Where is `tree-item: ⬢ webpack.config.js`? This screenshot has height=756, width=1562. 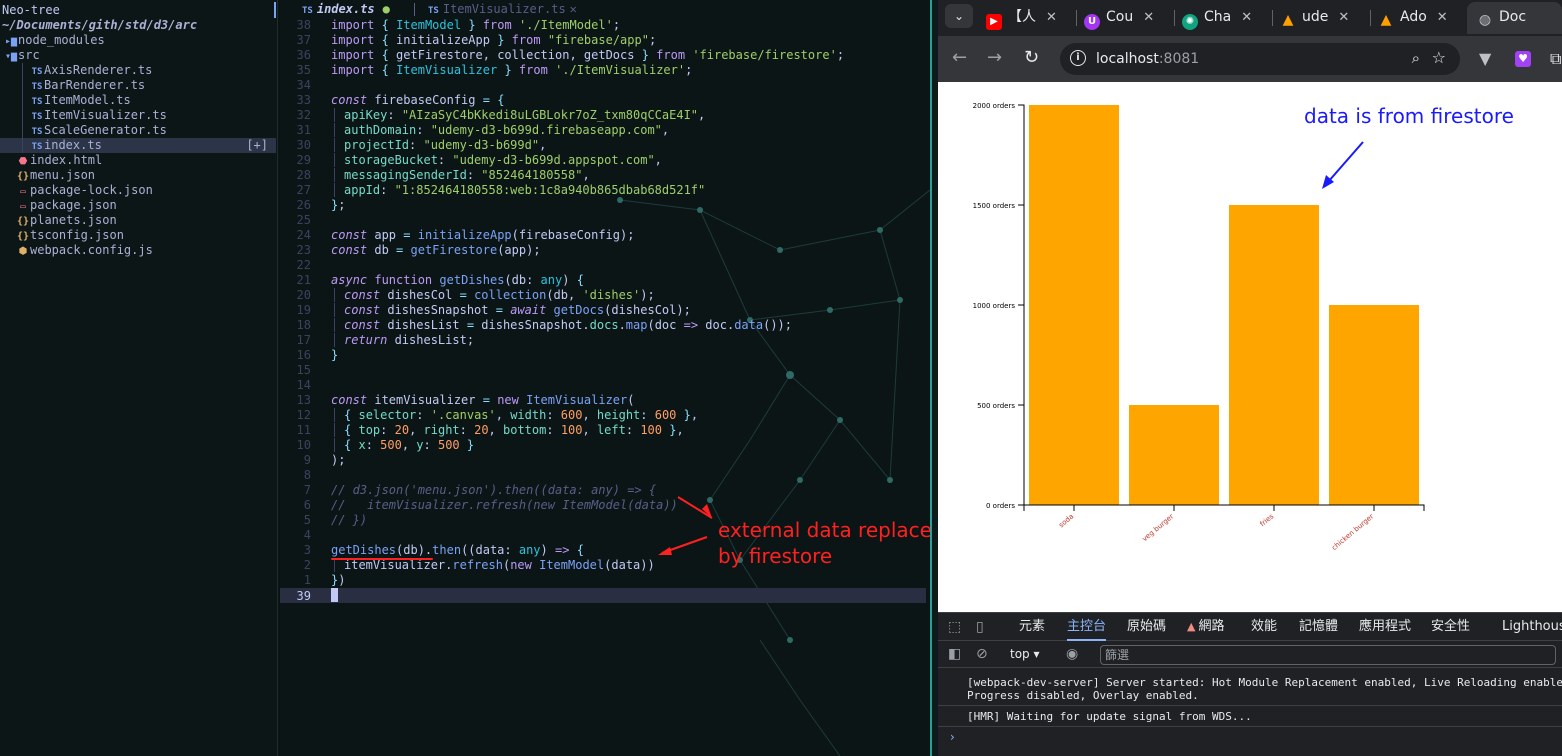
tree-item: ⬢ webpack.config.js is located at coordinates (138, 250).